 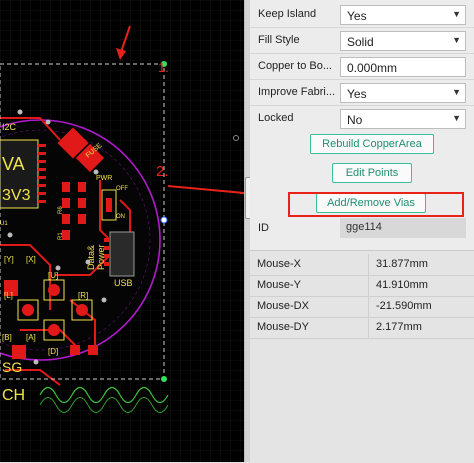 What do you see at coordinates (399, 327) in the screenshot?
I see `coord-value: 2.177mm` at bounding box center [399, 327].